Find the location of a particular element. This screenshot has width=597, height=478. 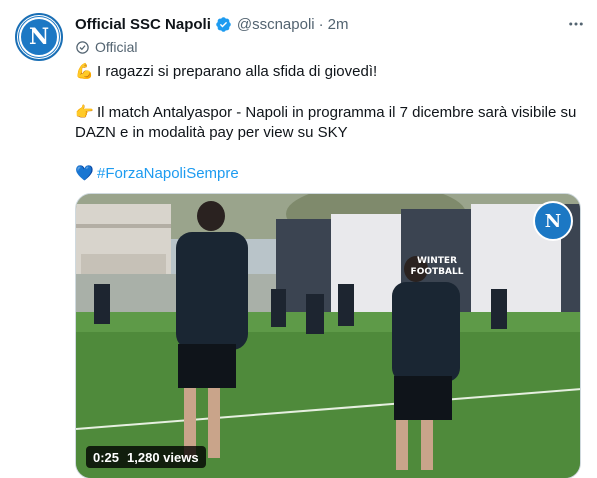

official-text: Official is located at coordinates (116, 47).